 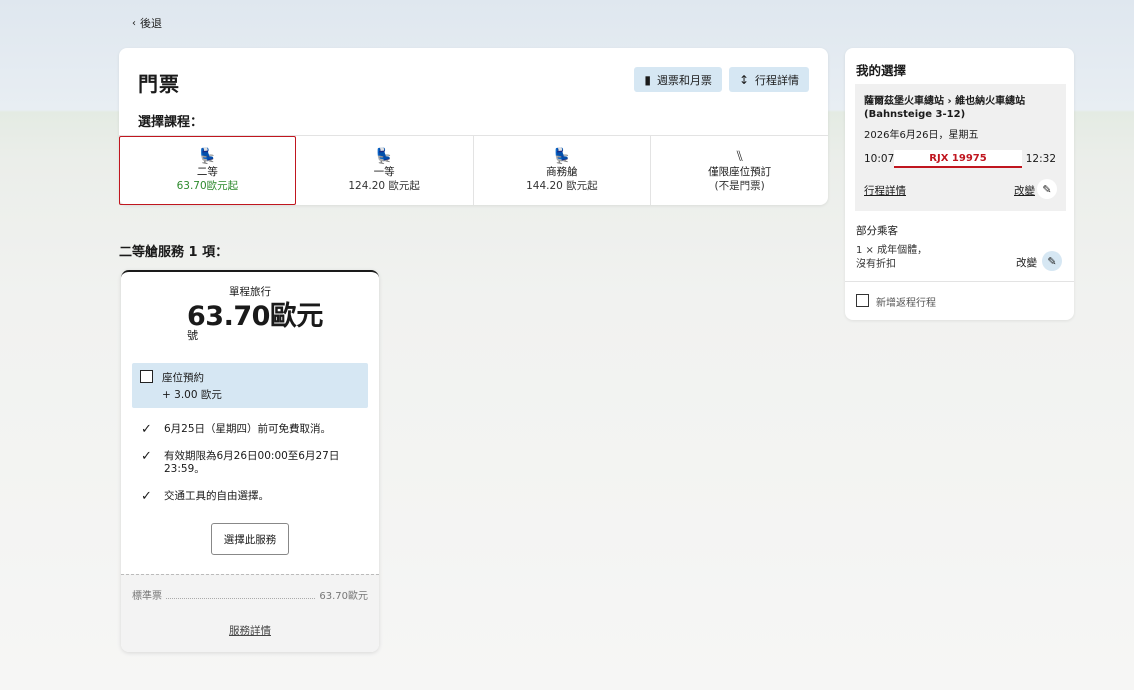 I want to click on passengers-details: 1 × 成年個體， 沒有折扣, so click(x=891, y=258).